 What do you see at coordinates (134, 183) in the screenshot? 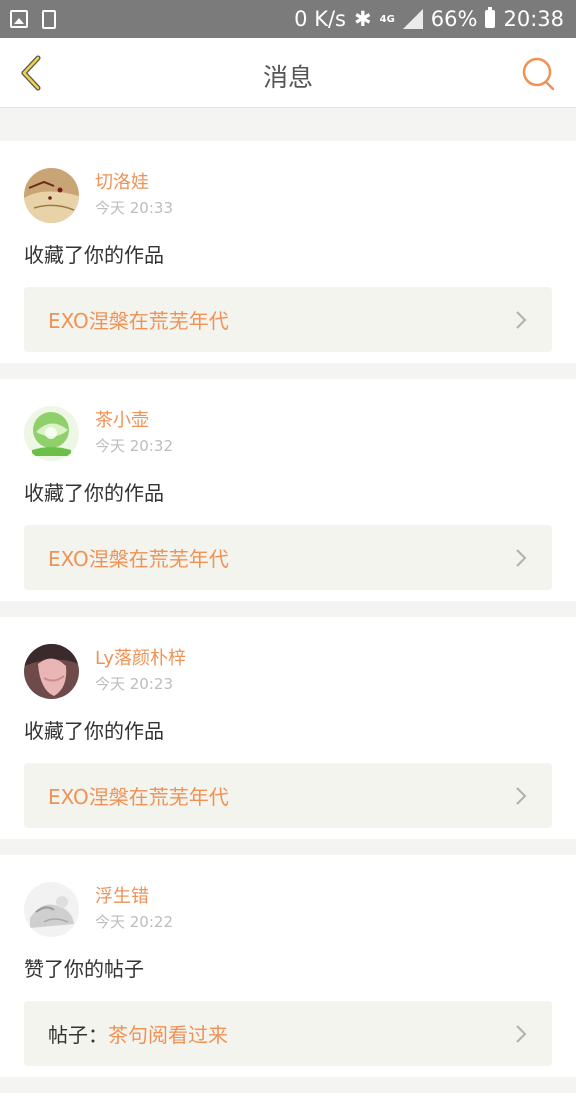
I see `username: 切洛娃` at bounding box center [134, 183].